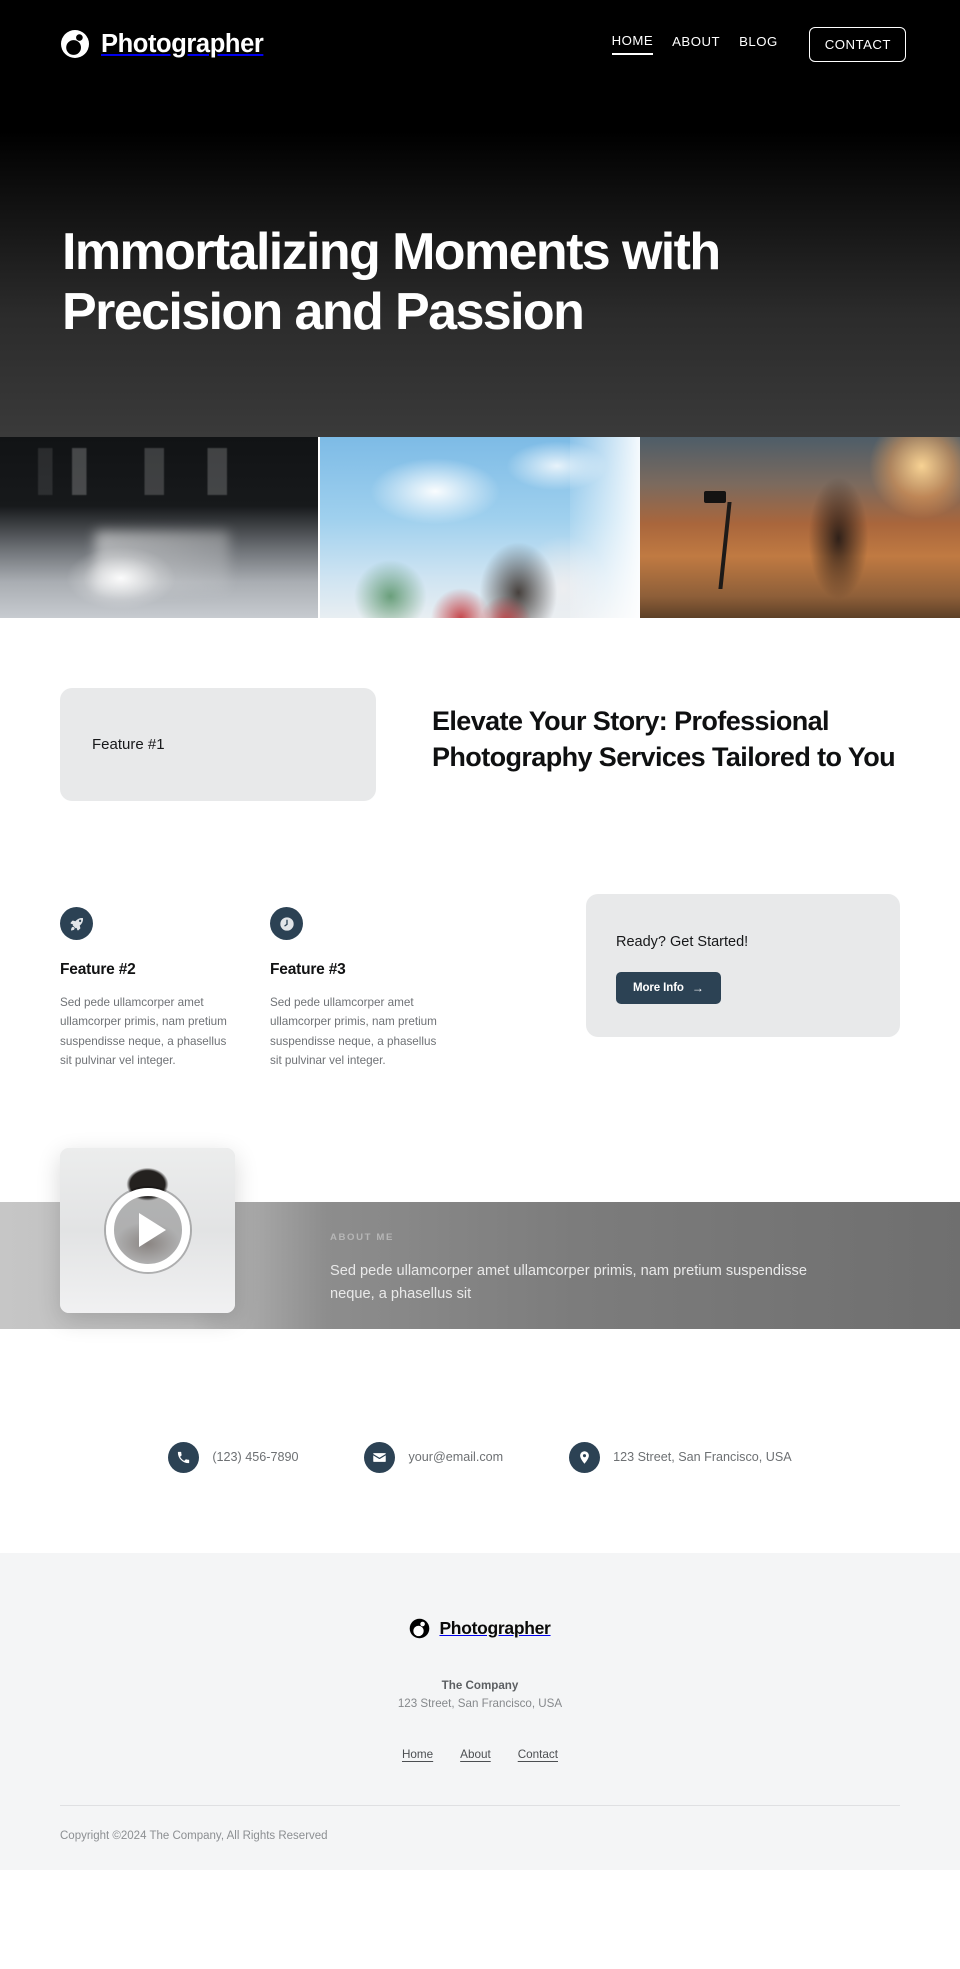 This screenshot has width=960, height=1969. I want to click on feature-2-title: Feature #2, so click(98, 969).